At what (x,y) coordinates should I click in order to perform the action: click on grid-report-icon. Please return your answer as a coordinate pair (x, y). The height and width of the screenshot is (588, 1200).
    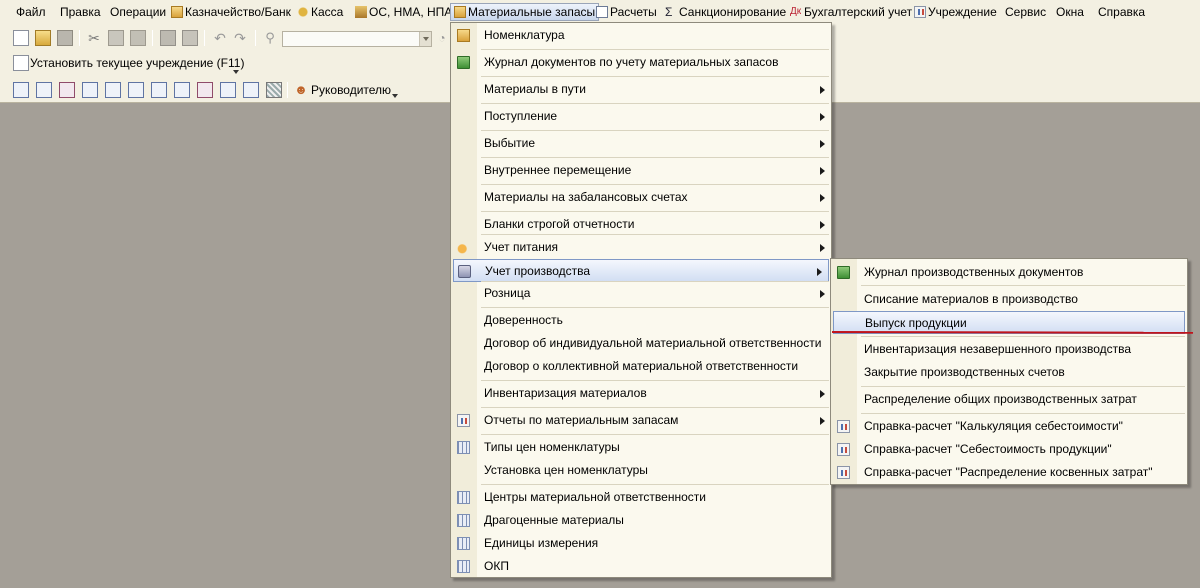
    Looking at the image, I should click on (274, 90).